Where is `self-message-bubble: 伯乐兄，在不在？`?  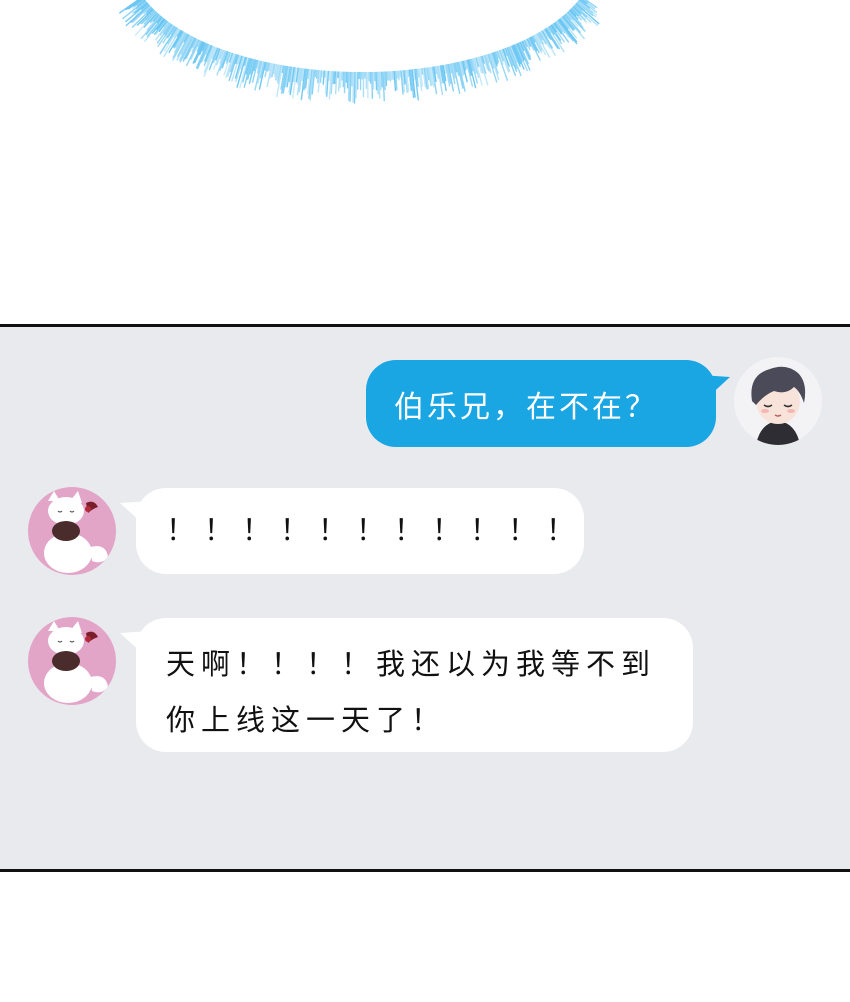 self-message-bubble: 伯乐兄，在不在？ is located at coordinates (541, 403).